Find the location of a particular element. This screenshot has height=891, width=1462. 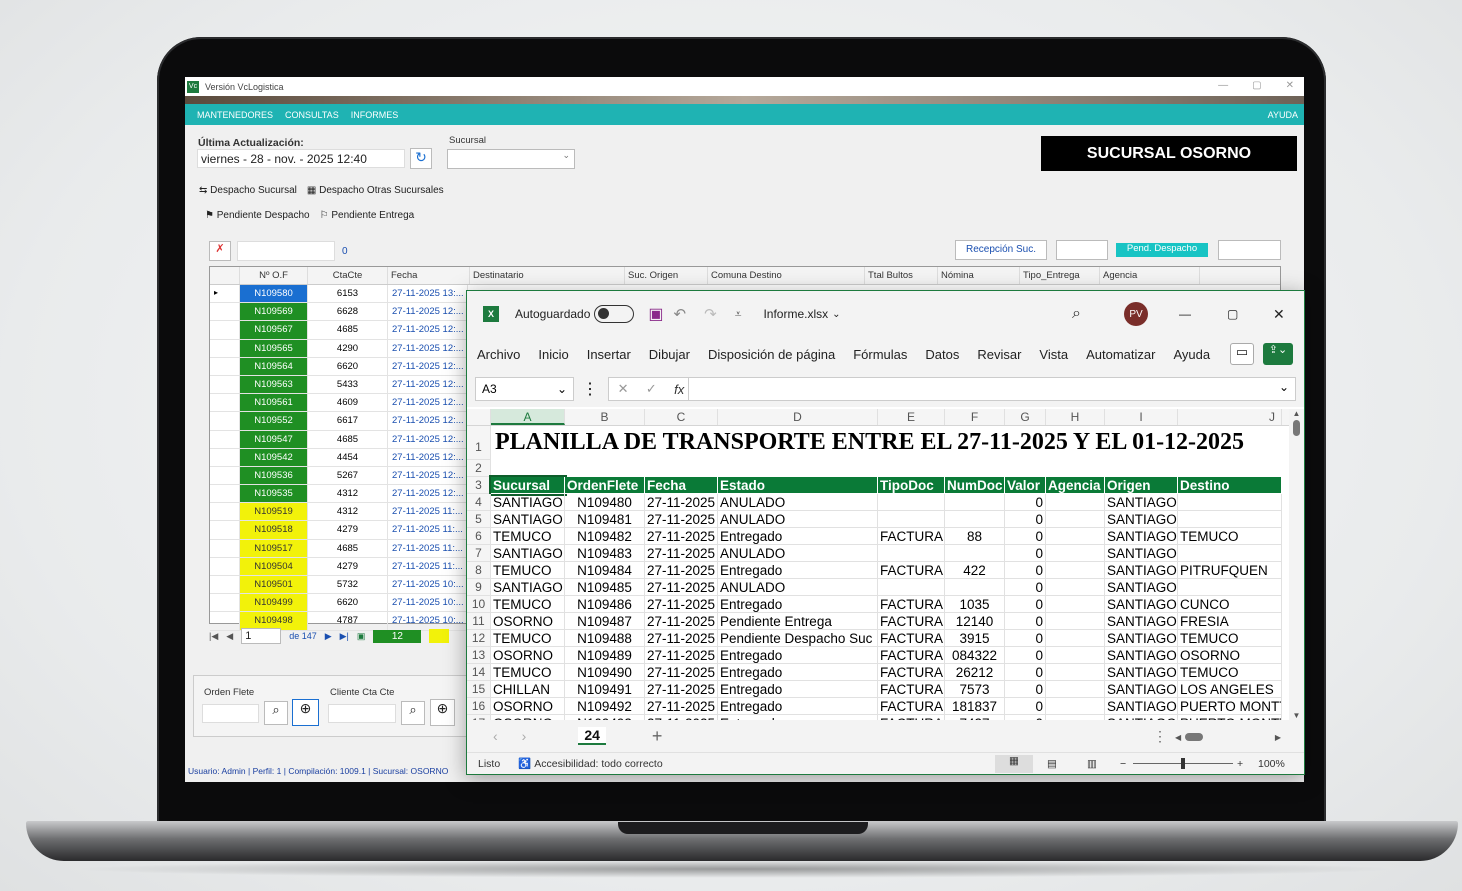

row-header: 8 is located at coordinates (479, 570).